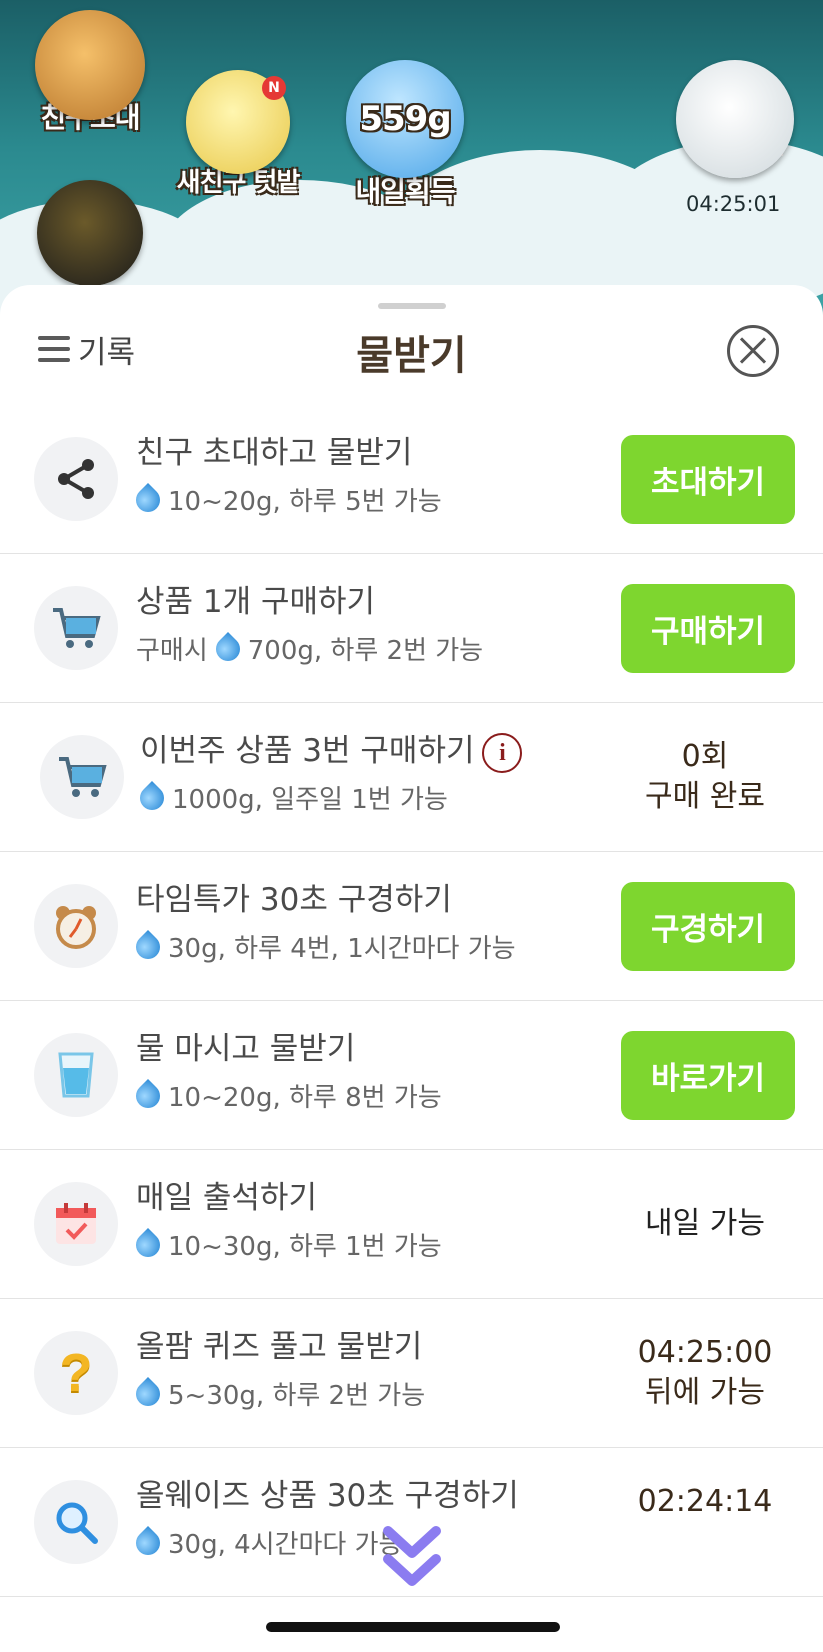  Describe the element at coordinates (753, 351) in the screenshot. I see `close-button` at that location.